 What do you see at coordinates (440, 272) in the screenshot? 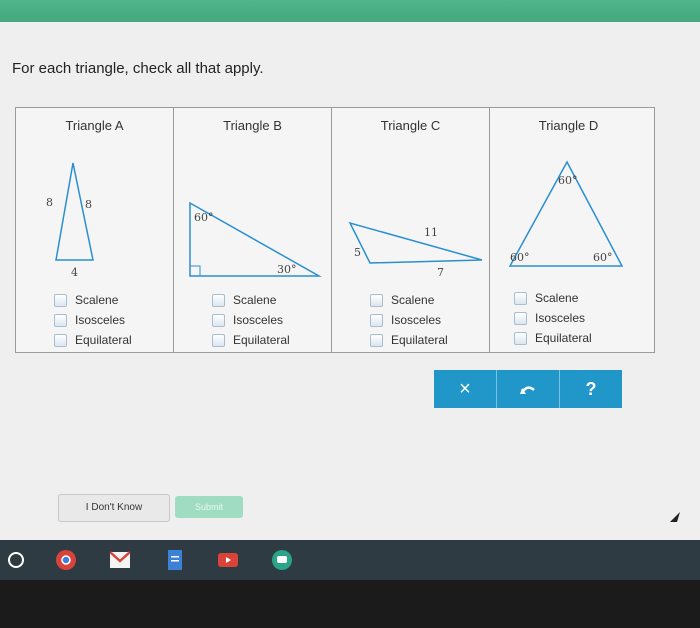
I see `triangle-c-side-base: 7` at bounding box center [440, 272].